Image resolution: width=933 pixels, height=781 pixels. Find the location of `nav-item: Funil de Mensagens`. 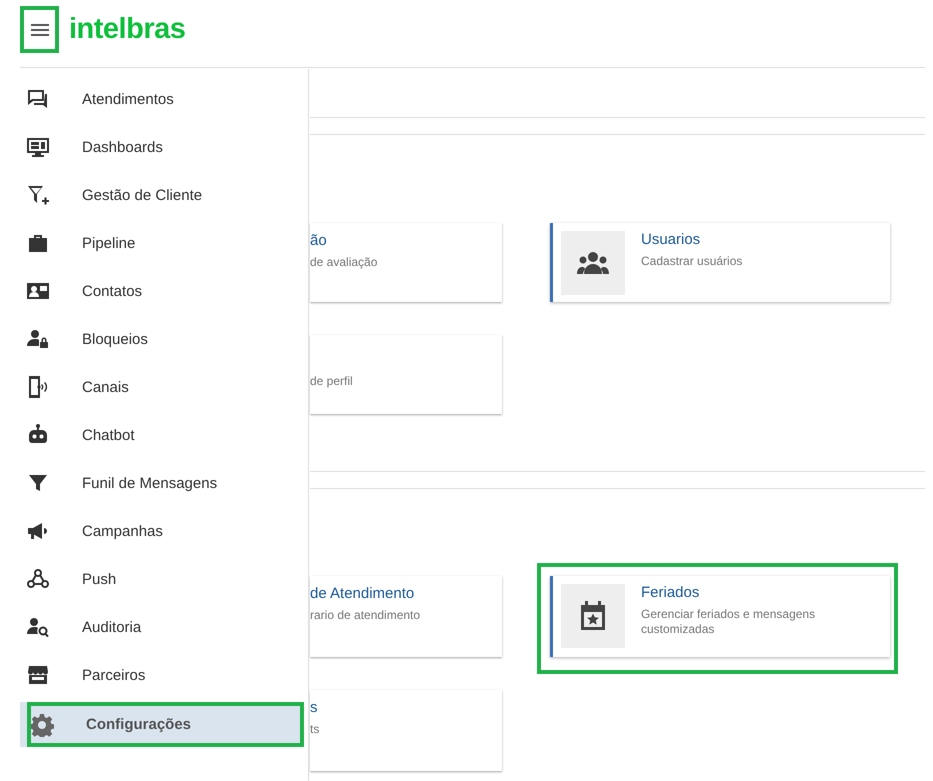

nav-item: Funil de Mensagens is located at coordinates (162, 483).